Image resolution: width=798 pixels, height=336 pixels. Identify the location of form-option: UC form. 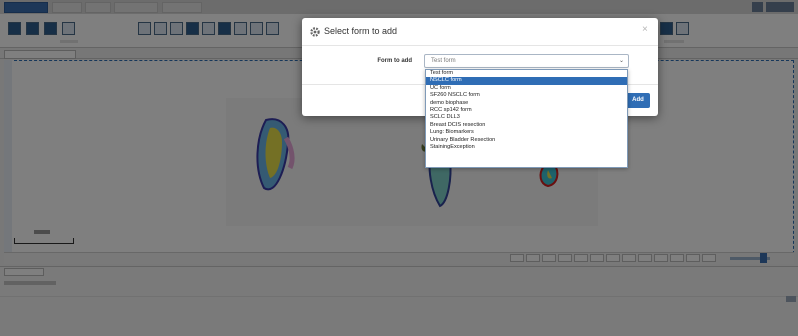
(526, 88).